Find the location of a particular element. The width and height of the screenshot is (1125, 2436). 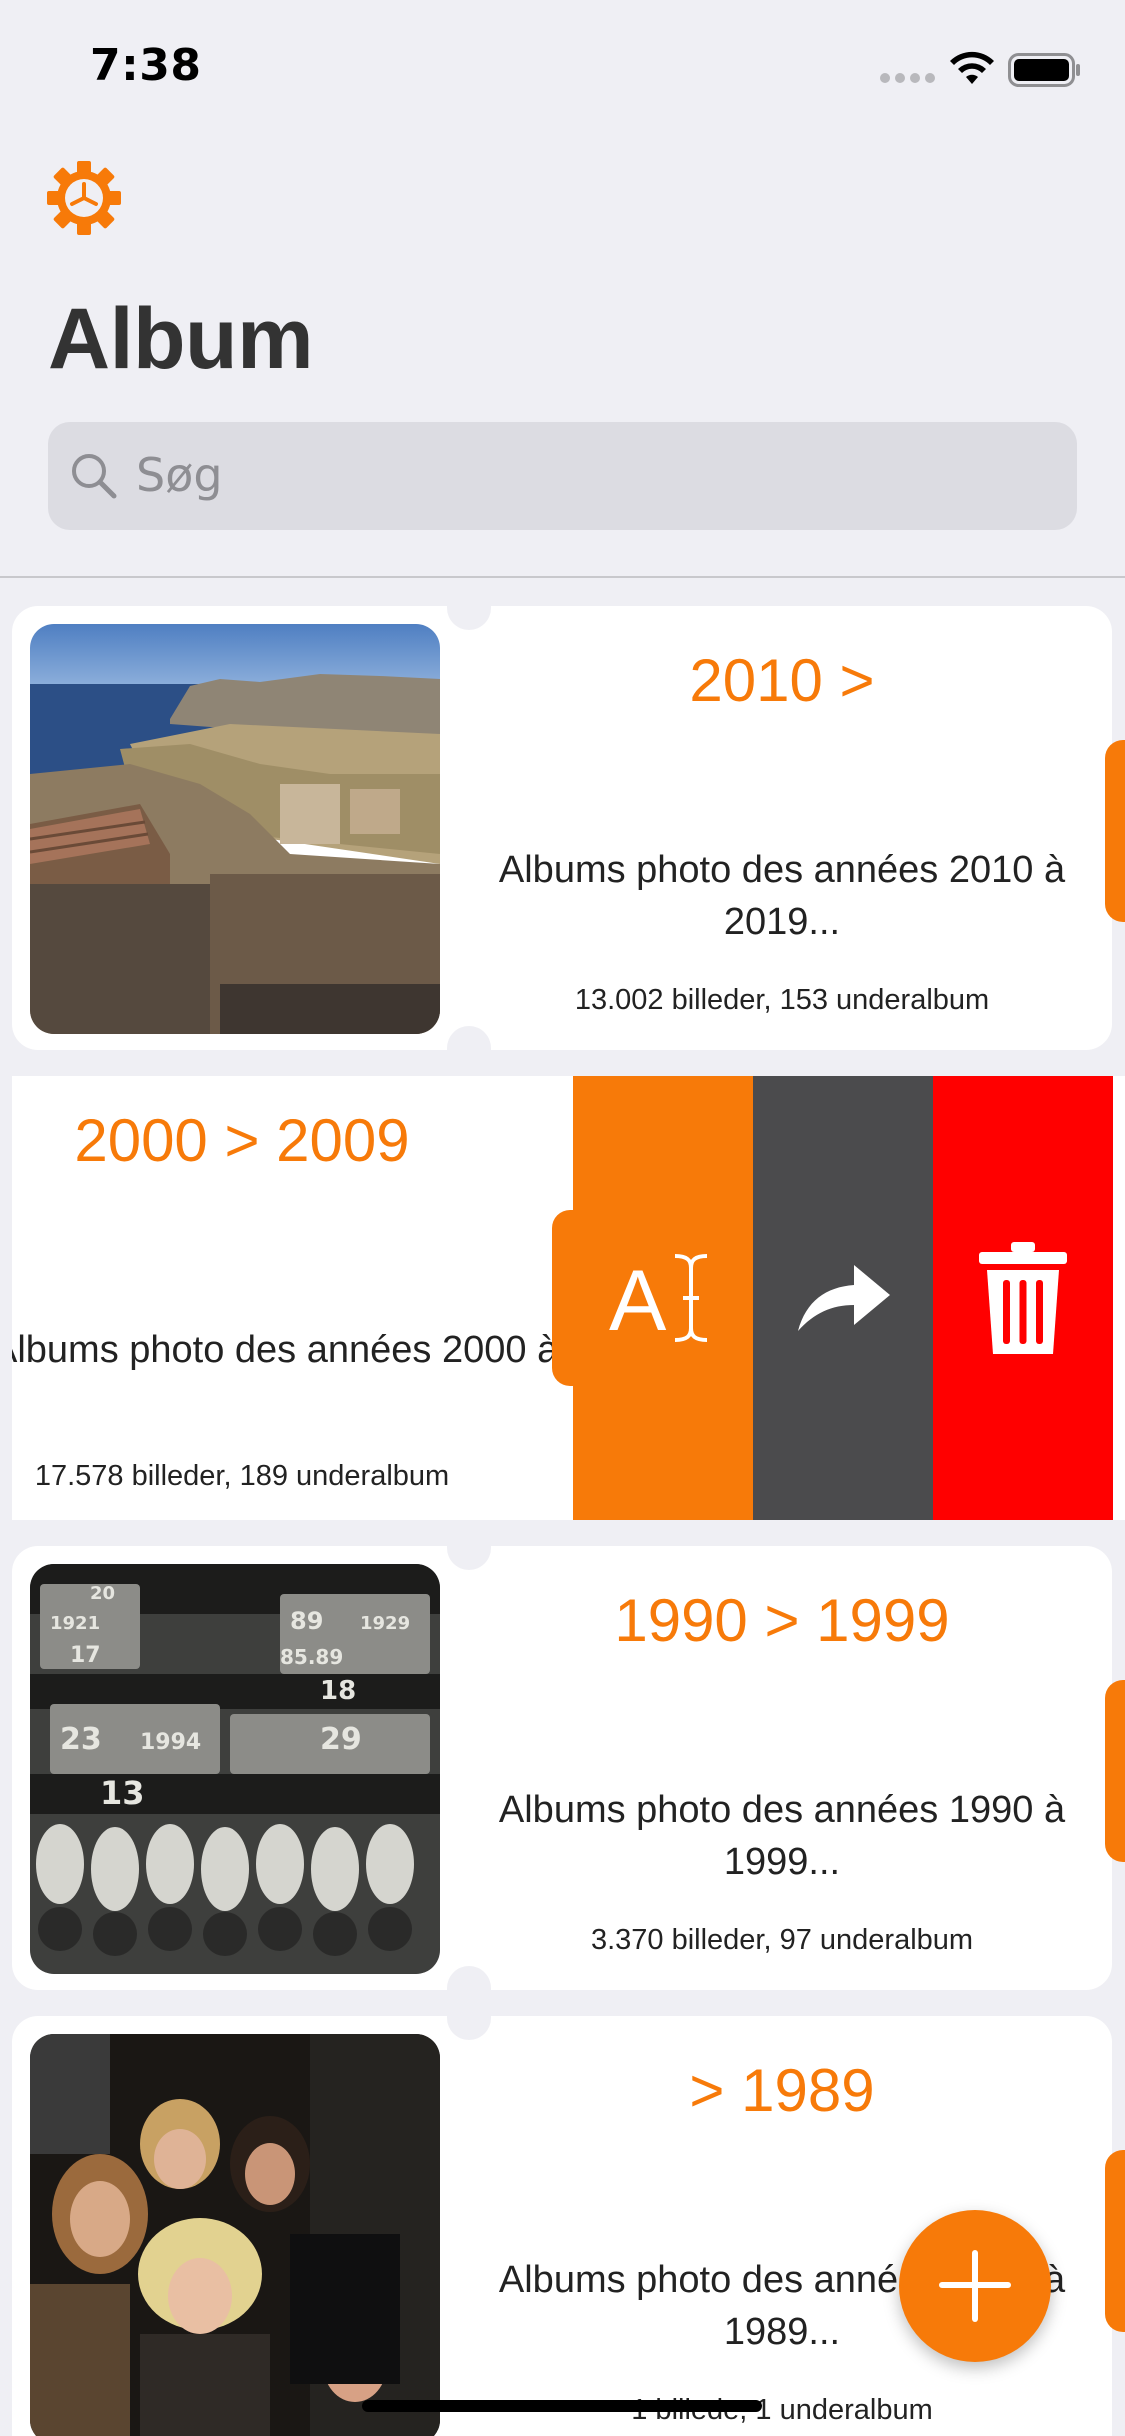

delete-button is located at coordinates (1023, 1298).